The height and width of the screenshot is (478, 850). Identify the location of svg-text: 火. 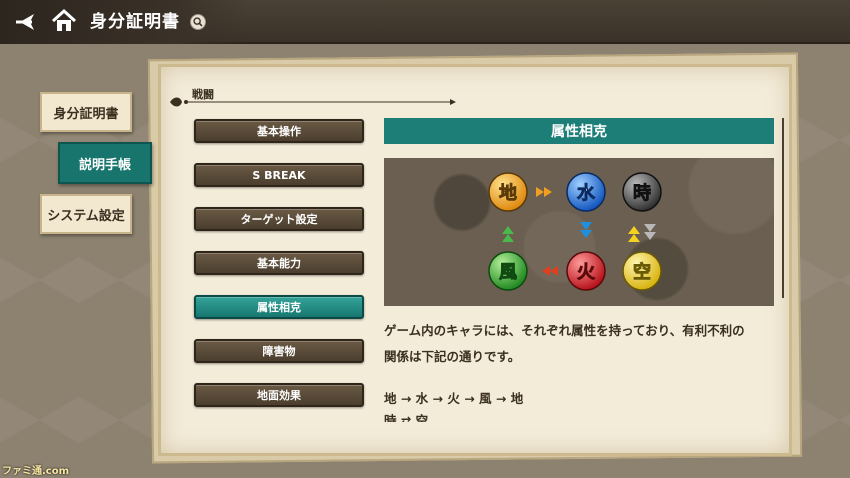
(586, 272).